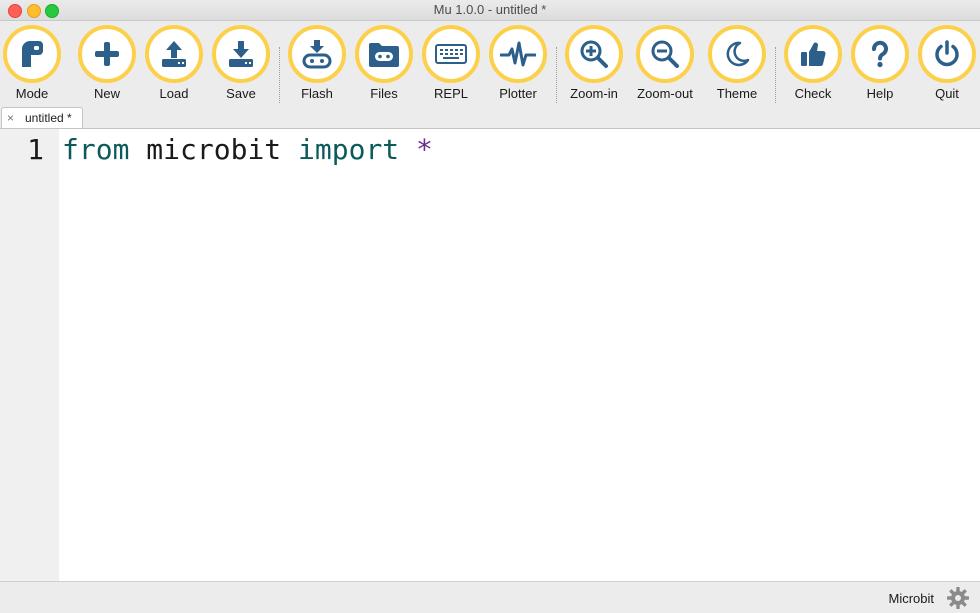 The height and width of the screenshot is (613, 980). What do you see at coordinates (947, 53) in the screenshot?
I see `power-icon` at bounding box center [947, 53].